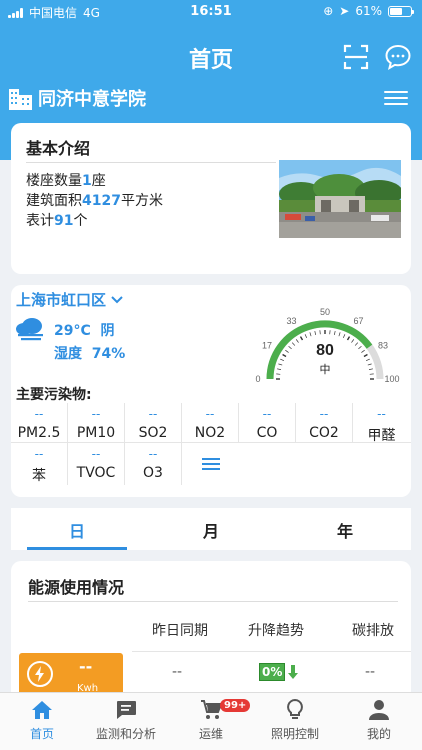  What do you see at coordinates (295, 709) in the screenshot?
I see `bulb-icon` at bounding box center [295, 709].